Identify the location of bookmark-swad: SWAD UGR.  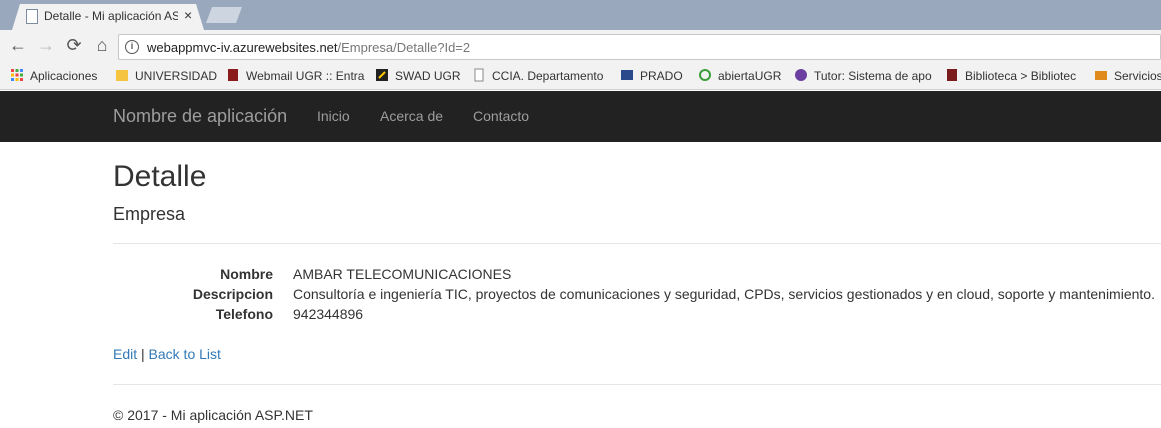
(418, 76).